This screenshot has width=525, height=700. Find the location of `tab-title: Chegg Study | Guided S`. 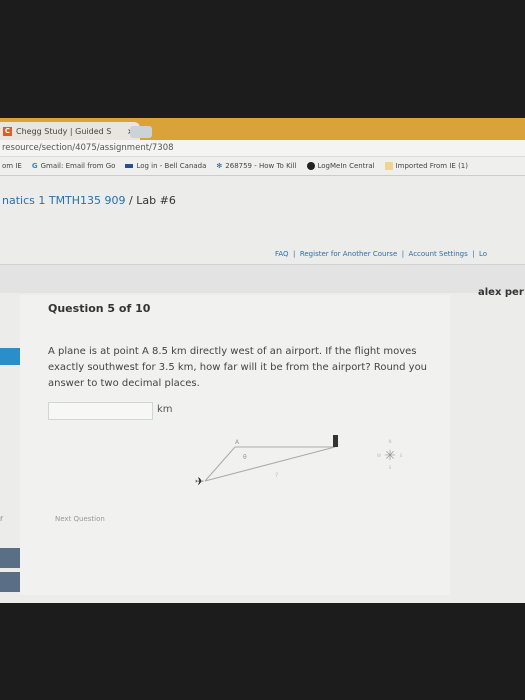

tab-title: Chegg Study | Guided S is located at coordinates (64, 131).